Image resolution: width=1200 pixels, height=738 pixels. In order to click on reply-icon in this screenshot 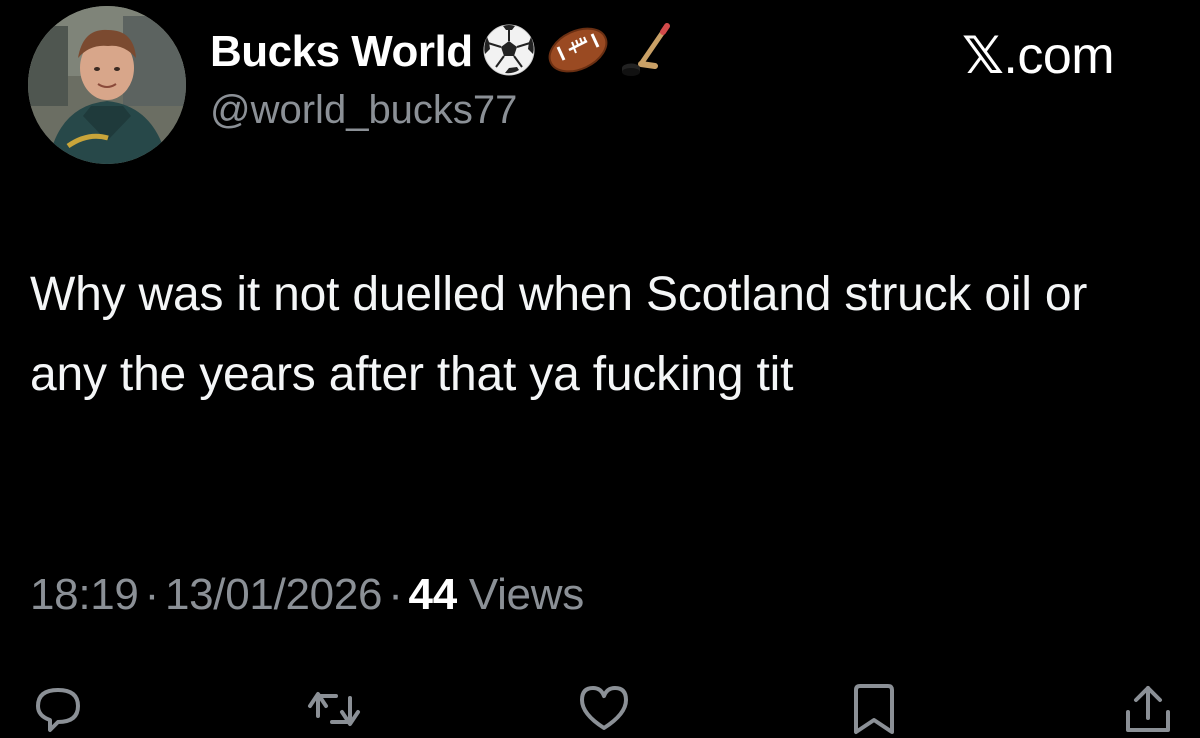, I will do `click(58, 710)`.